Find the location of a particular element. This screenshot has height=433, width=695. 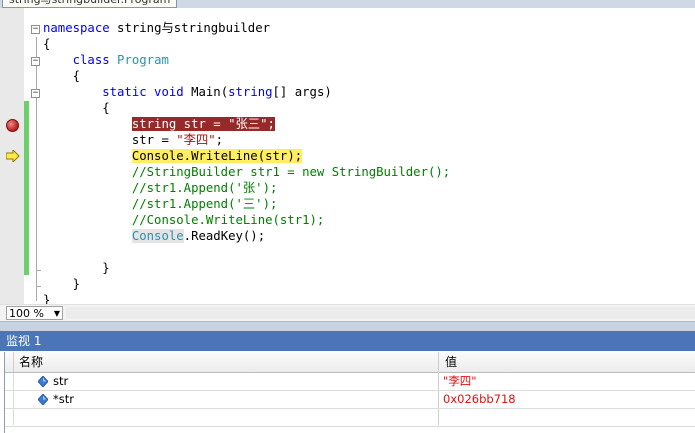

code-token: namespace is located at coordinates (80, 28).